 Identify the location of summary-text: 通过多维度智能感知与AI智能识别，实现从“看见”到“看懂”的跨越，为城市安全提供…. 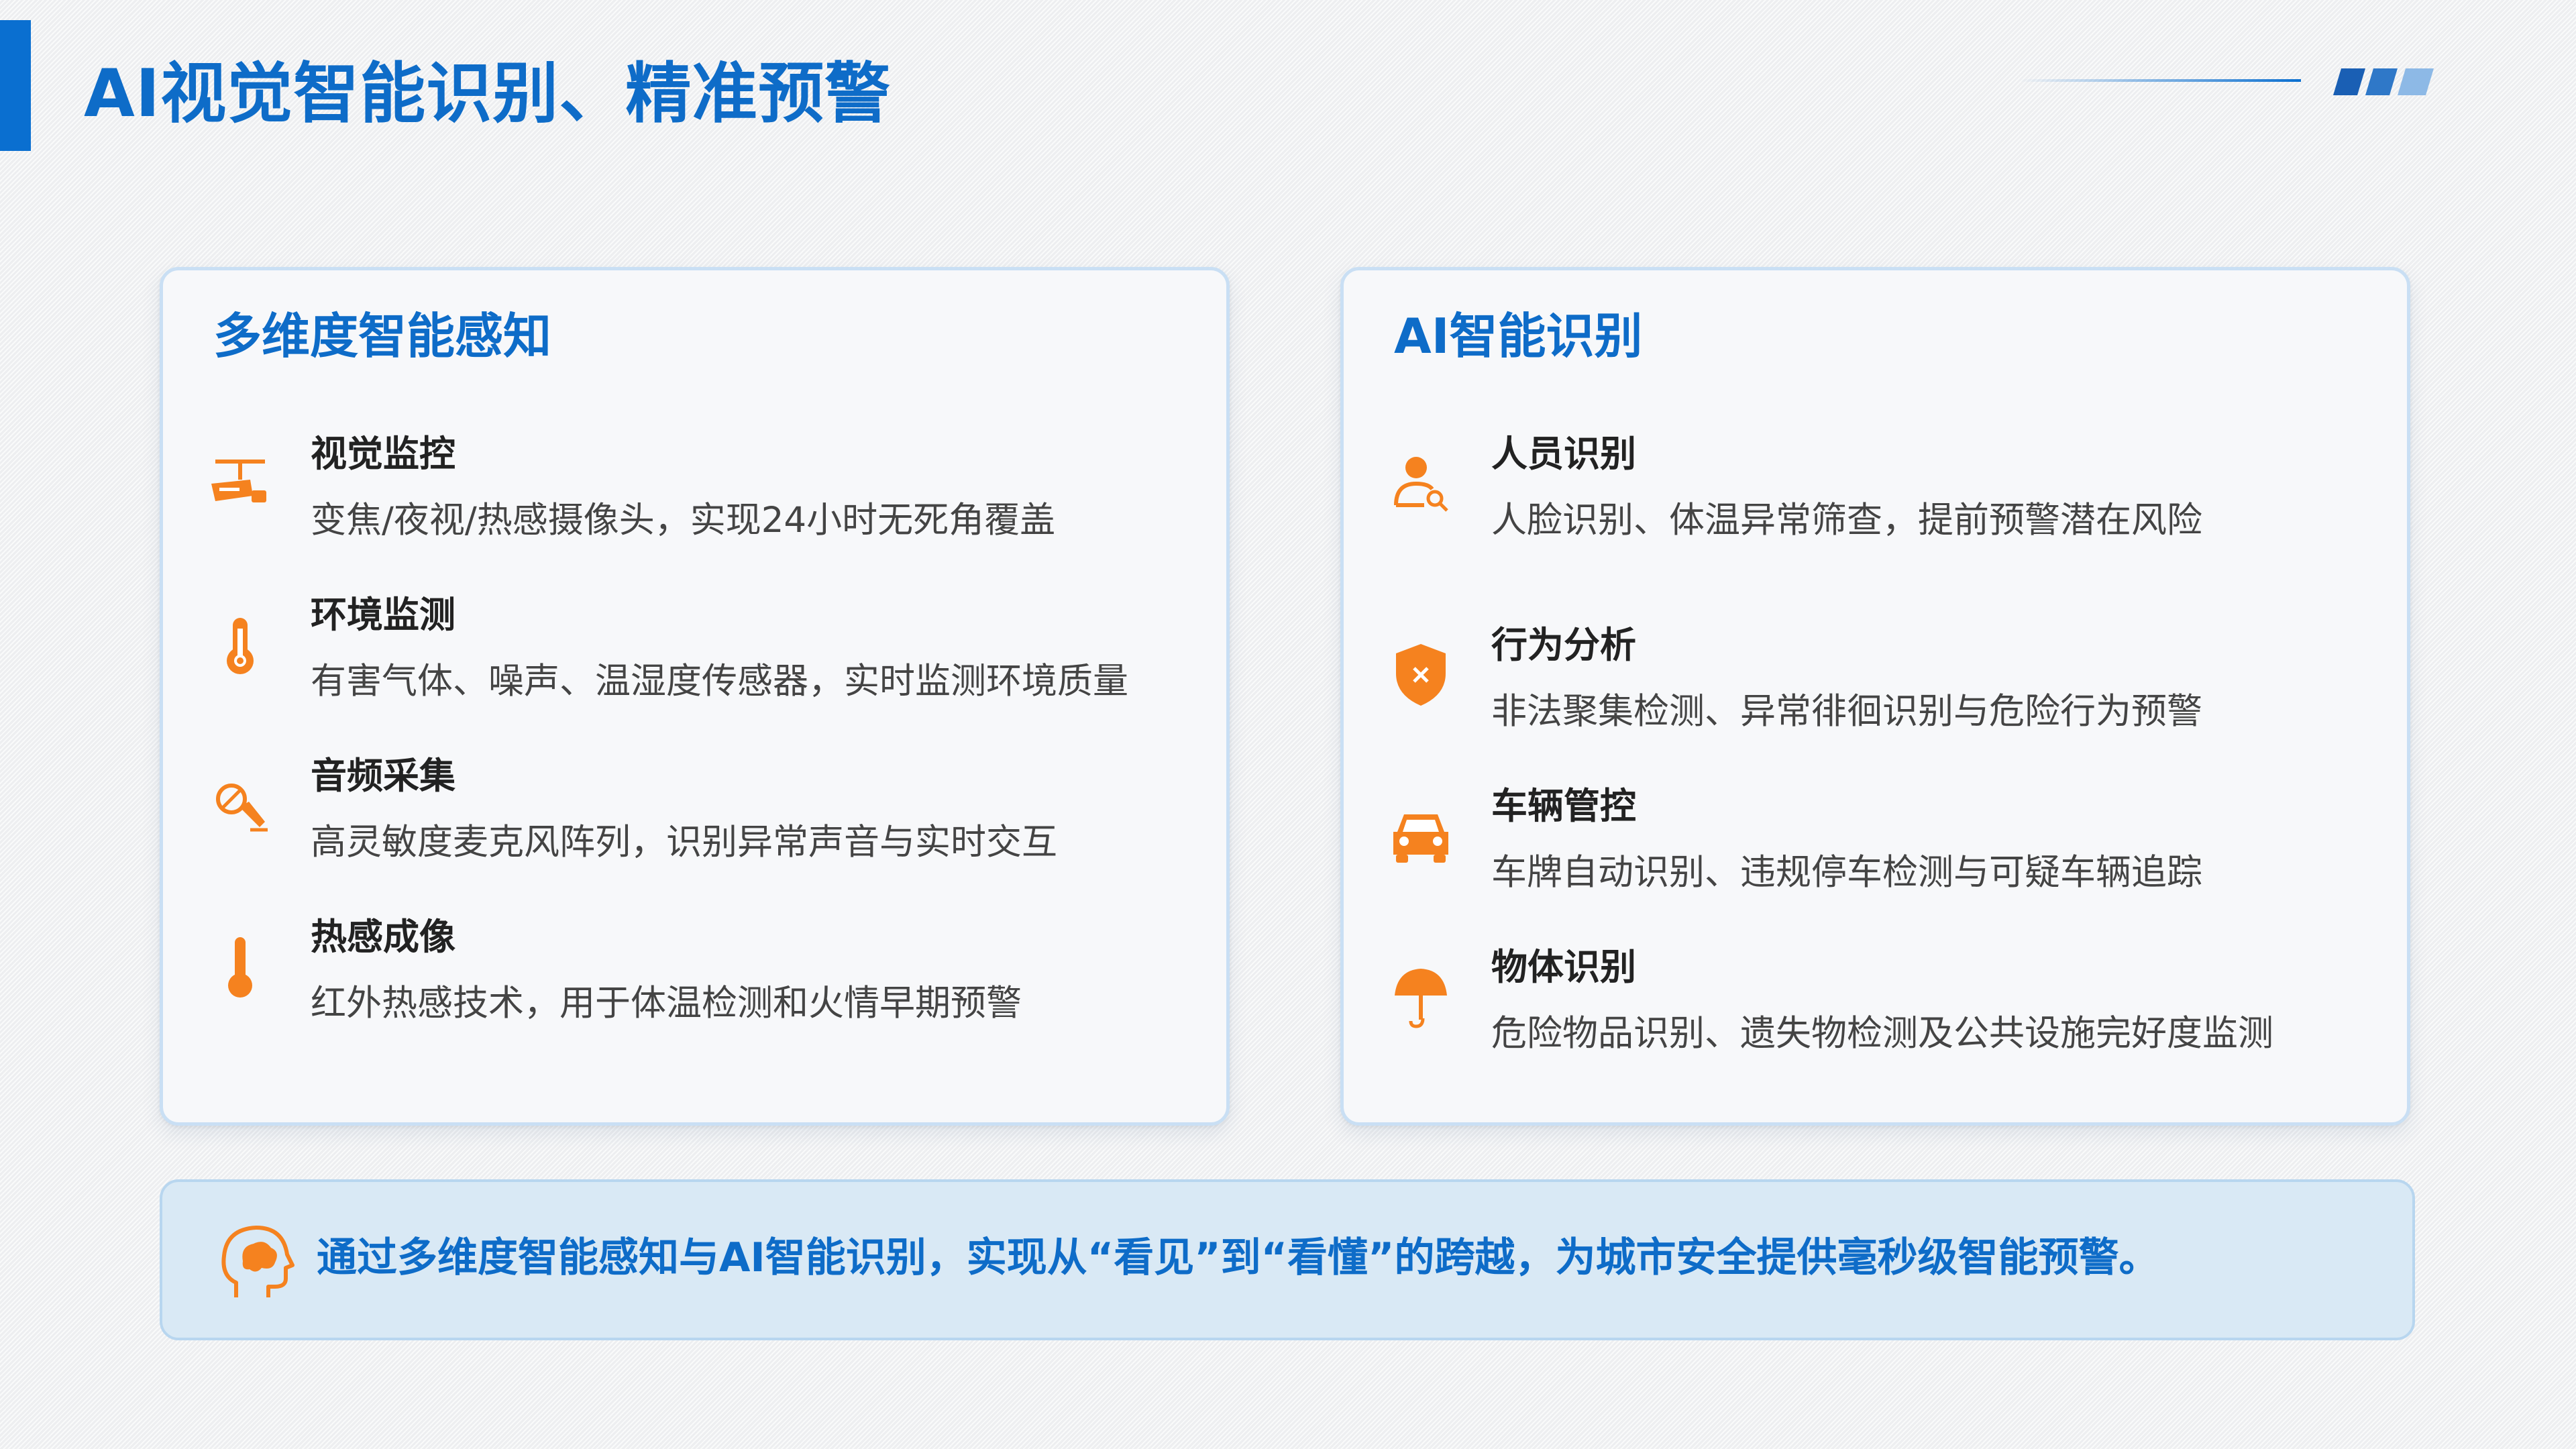
(1238, 1257).